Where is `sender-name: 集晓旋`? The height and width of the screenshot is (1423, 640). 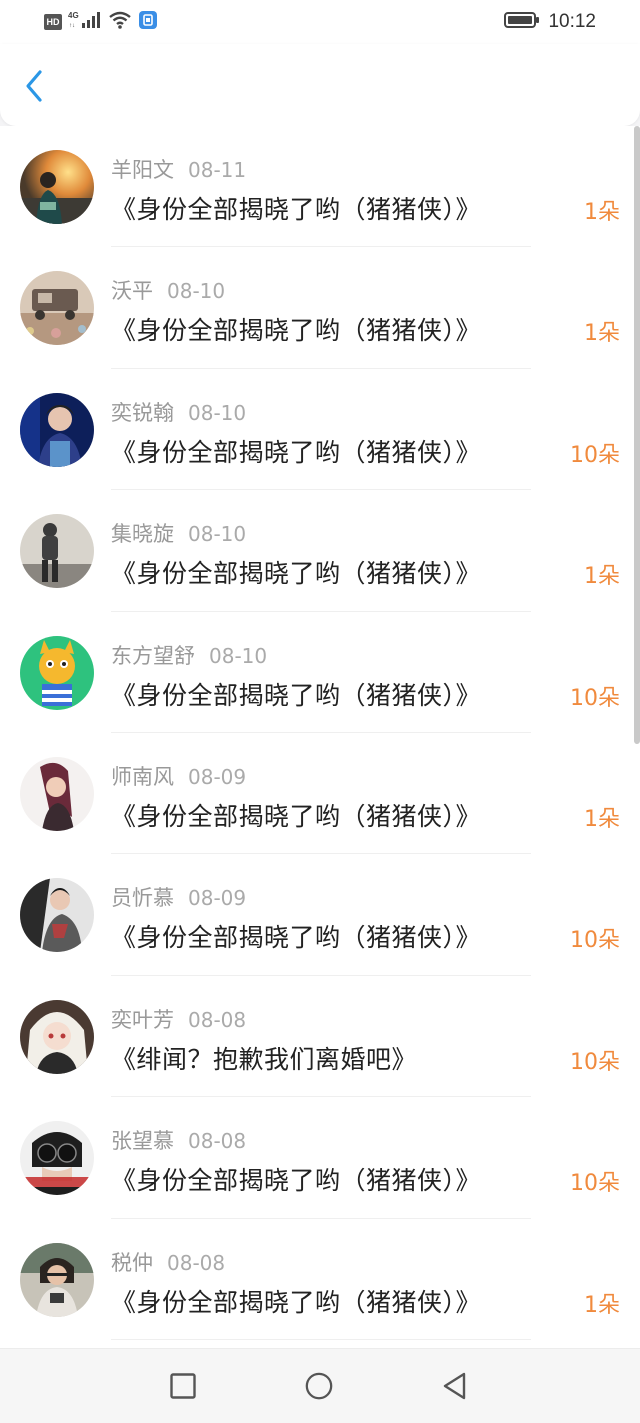
sender-name: 集晓旋 is located at coordinates (142, 534).